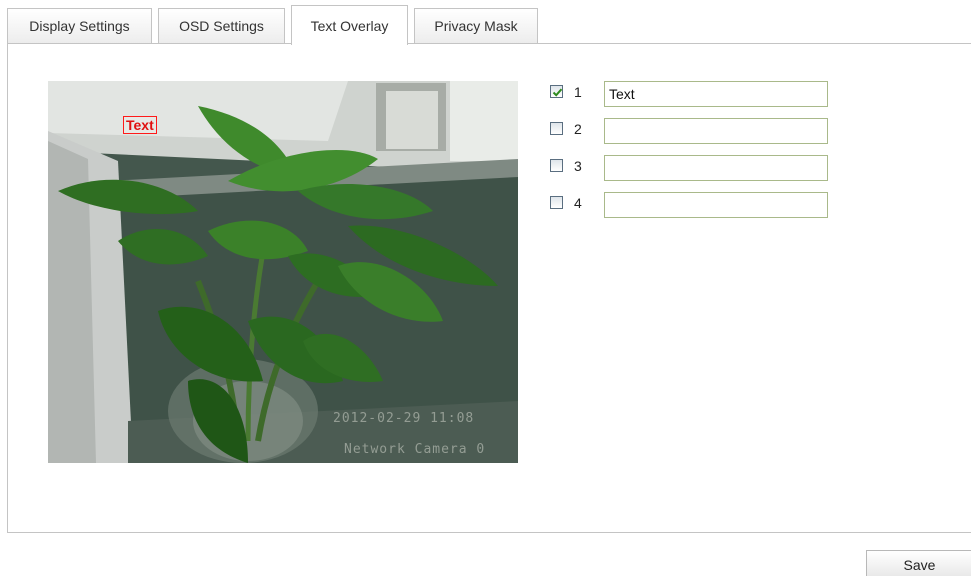  Describe the element at coordinates (79, 26) in the screenshot. I see `tab-display-settings: Display Settings` at that location.